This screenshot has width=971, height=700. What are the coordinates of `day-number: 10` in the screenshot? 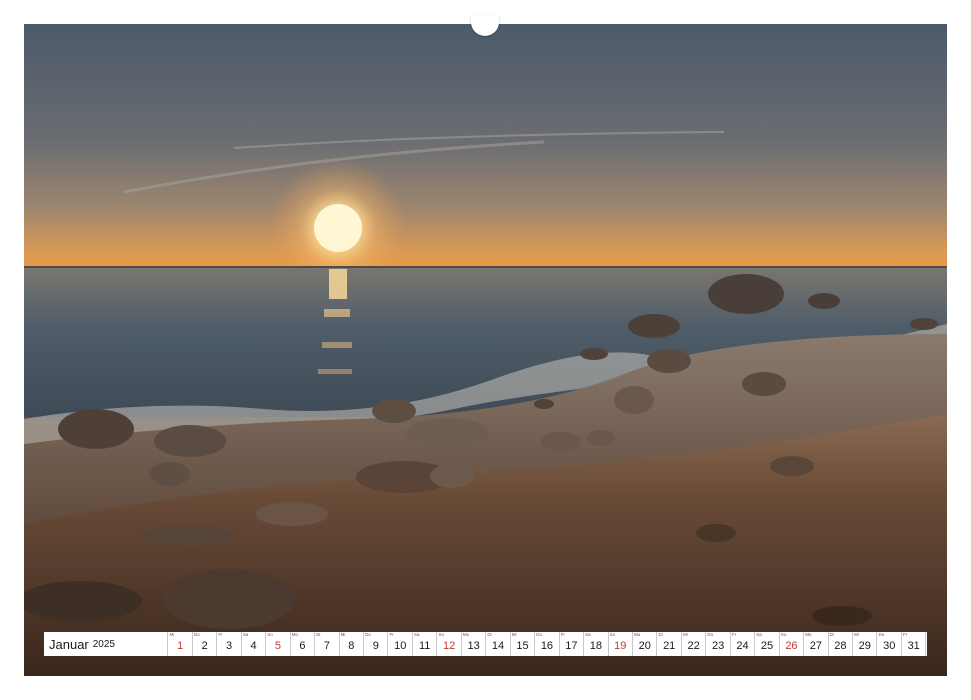 It's located at (400, 646).